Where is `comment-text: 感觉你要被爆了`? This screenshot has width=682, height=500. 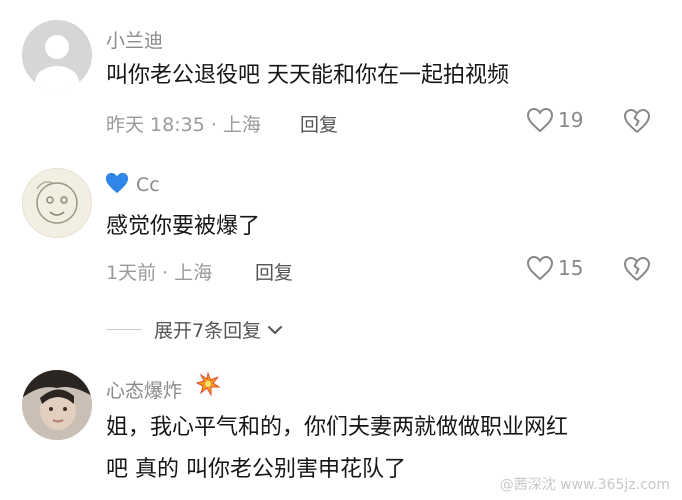 comment-text: 感觉你要被爆了 is located at coordinates (183, 226).